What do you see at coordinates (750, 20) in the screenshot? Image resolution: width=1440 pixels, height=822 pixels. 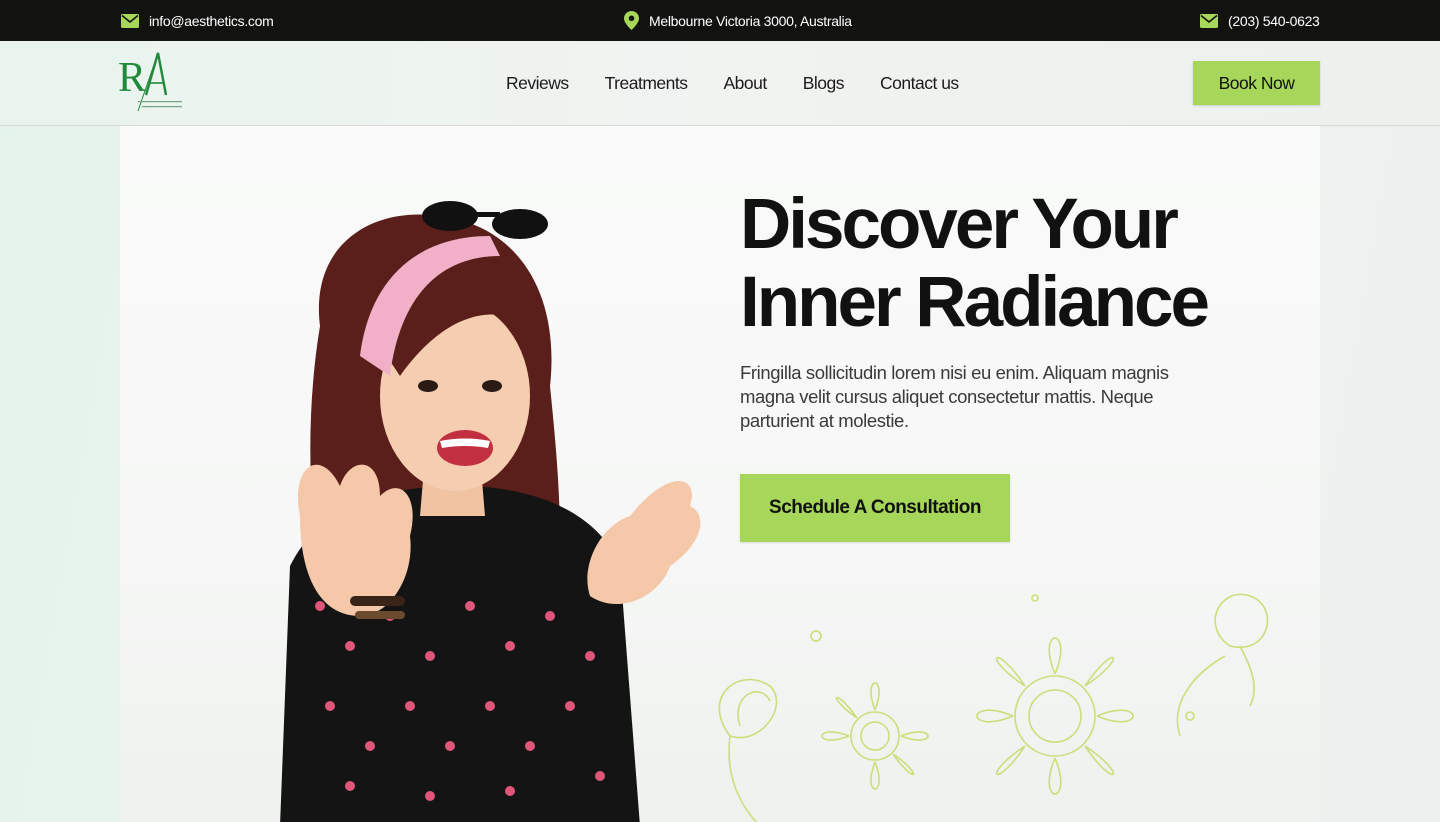 I see `topbar-address-text: Melbourne Victoria 3000, Australia` at bounding box center [750, 20].